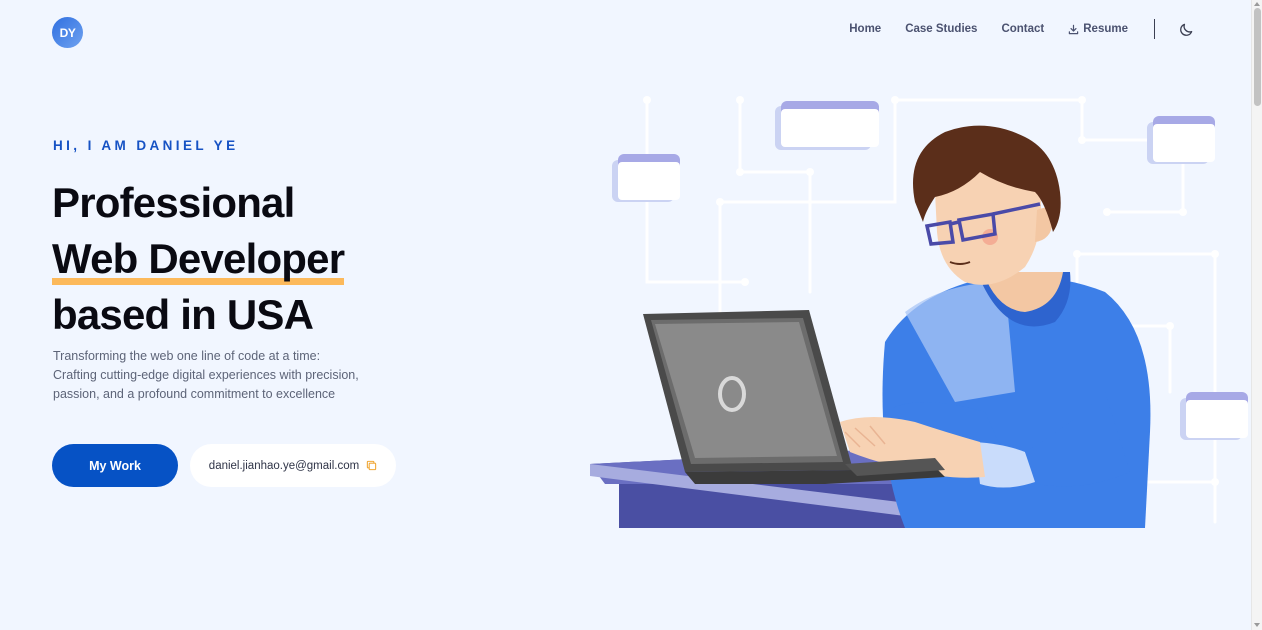 This screenshot has height=630, width=1262. What do you see at coordinates (67, 32) in the screenshot?
I see `logo: DY` at bounding box center [67, 32].